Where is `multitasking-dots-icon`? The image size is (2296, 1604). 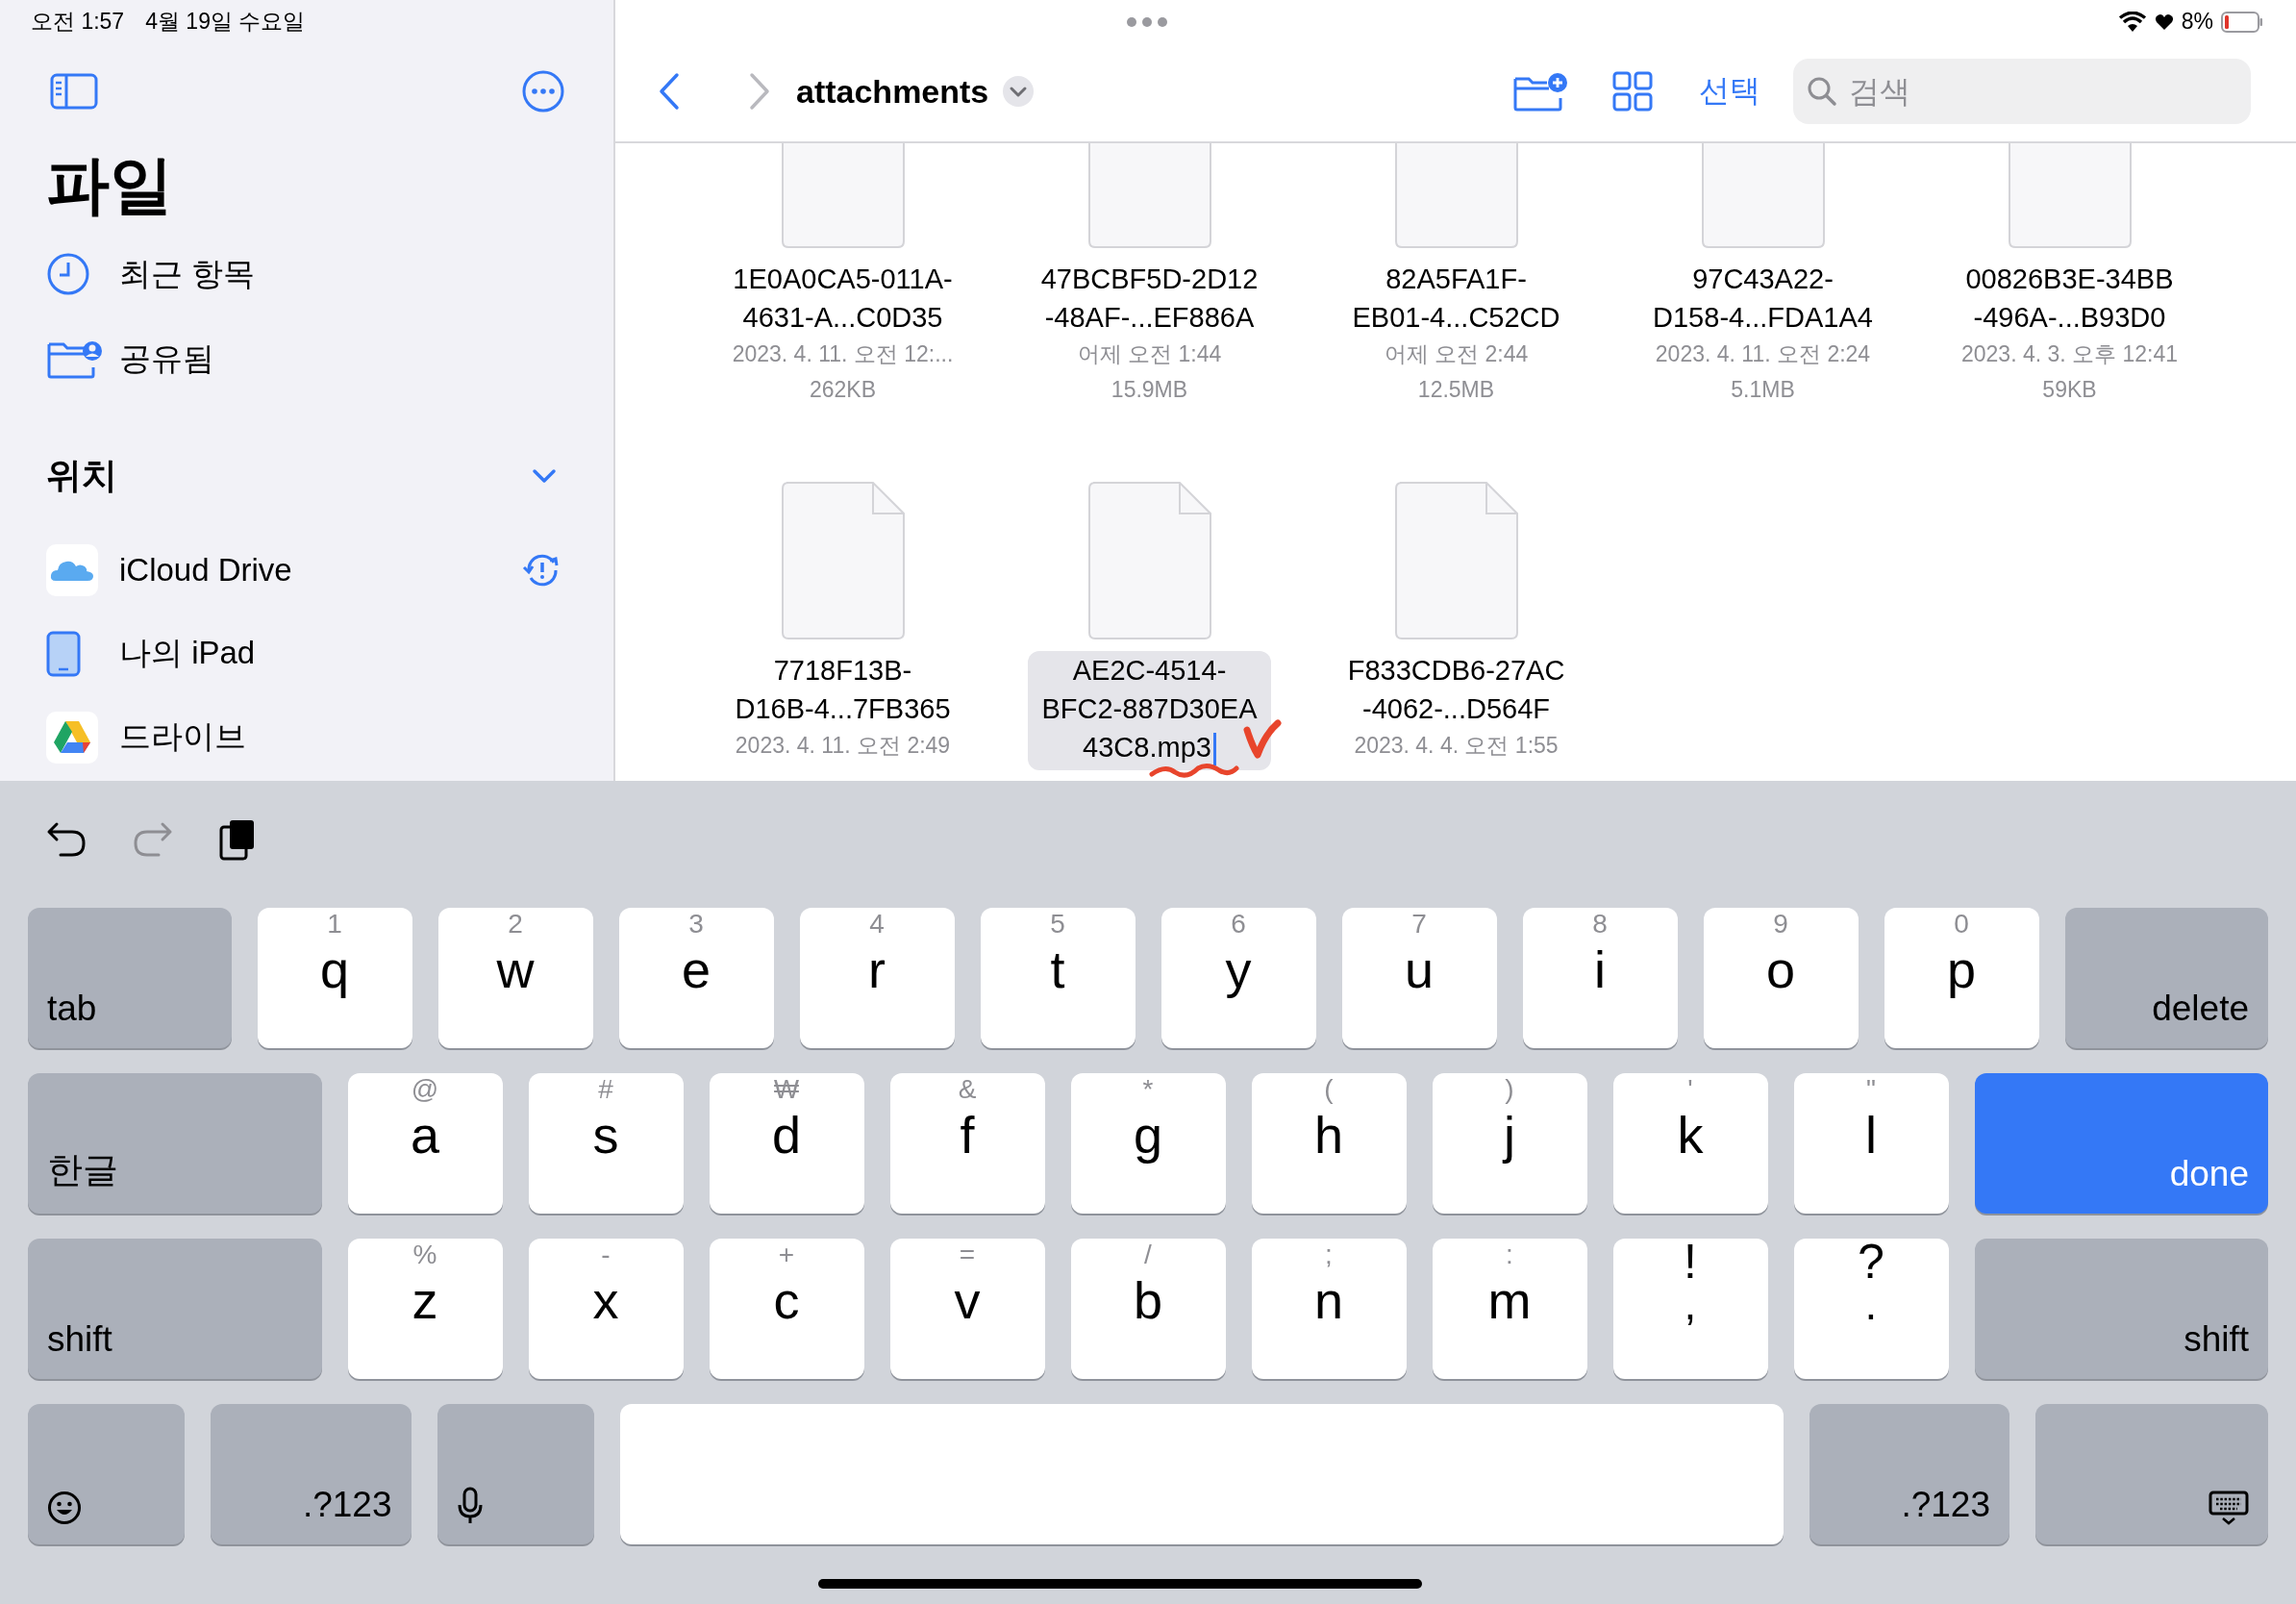
multitasking-dots-icon is located at coordinates (1147, 22).